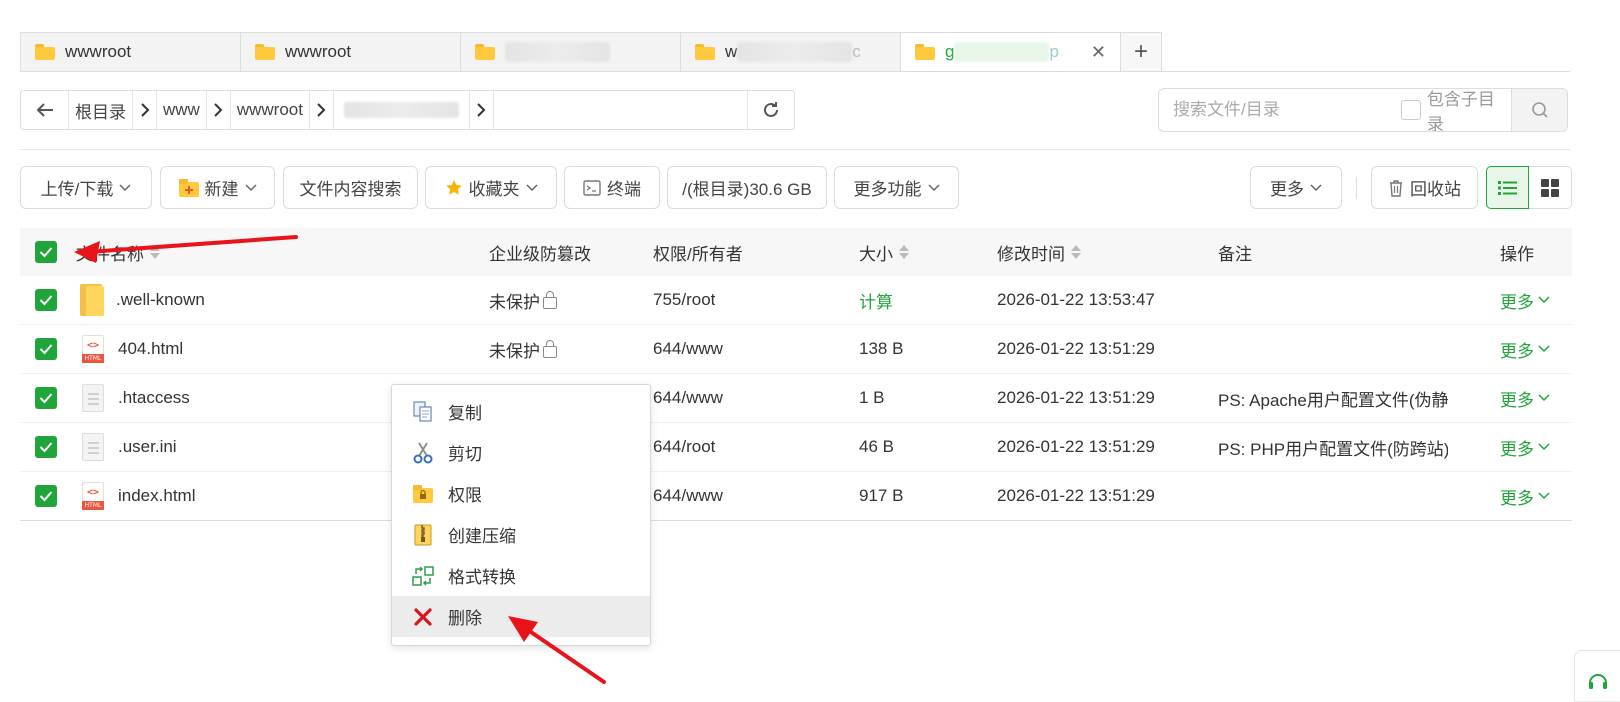 This screenshot has height=702, width=1620. What do you see at coordinates (521, 534) in the screenshot?
I see `menu-item-compress: 创建压缩` at bounding box center [521, 534].